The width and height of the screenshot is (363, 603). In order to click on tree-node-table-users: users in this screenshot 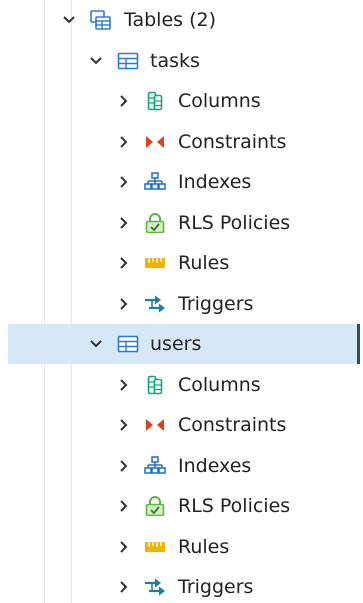, I will do `click(184, 344)`.